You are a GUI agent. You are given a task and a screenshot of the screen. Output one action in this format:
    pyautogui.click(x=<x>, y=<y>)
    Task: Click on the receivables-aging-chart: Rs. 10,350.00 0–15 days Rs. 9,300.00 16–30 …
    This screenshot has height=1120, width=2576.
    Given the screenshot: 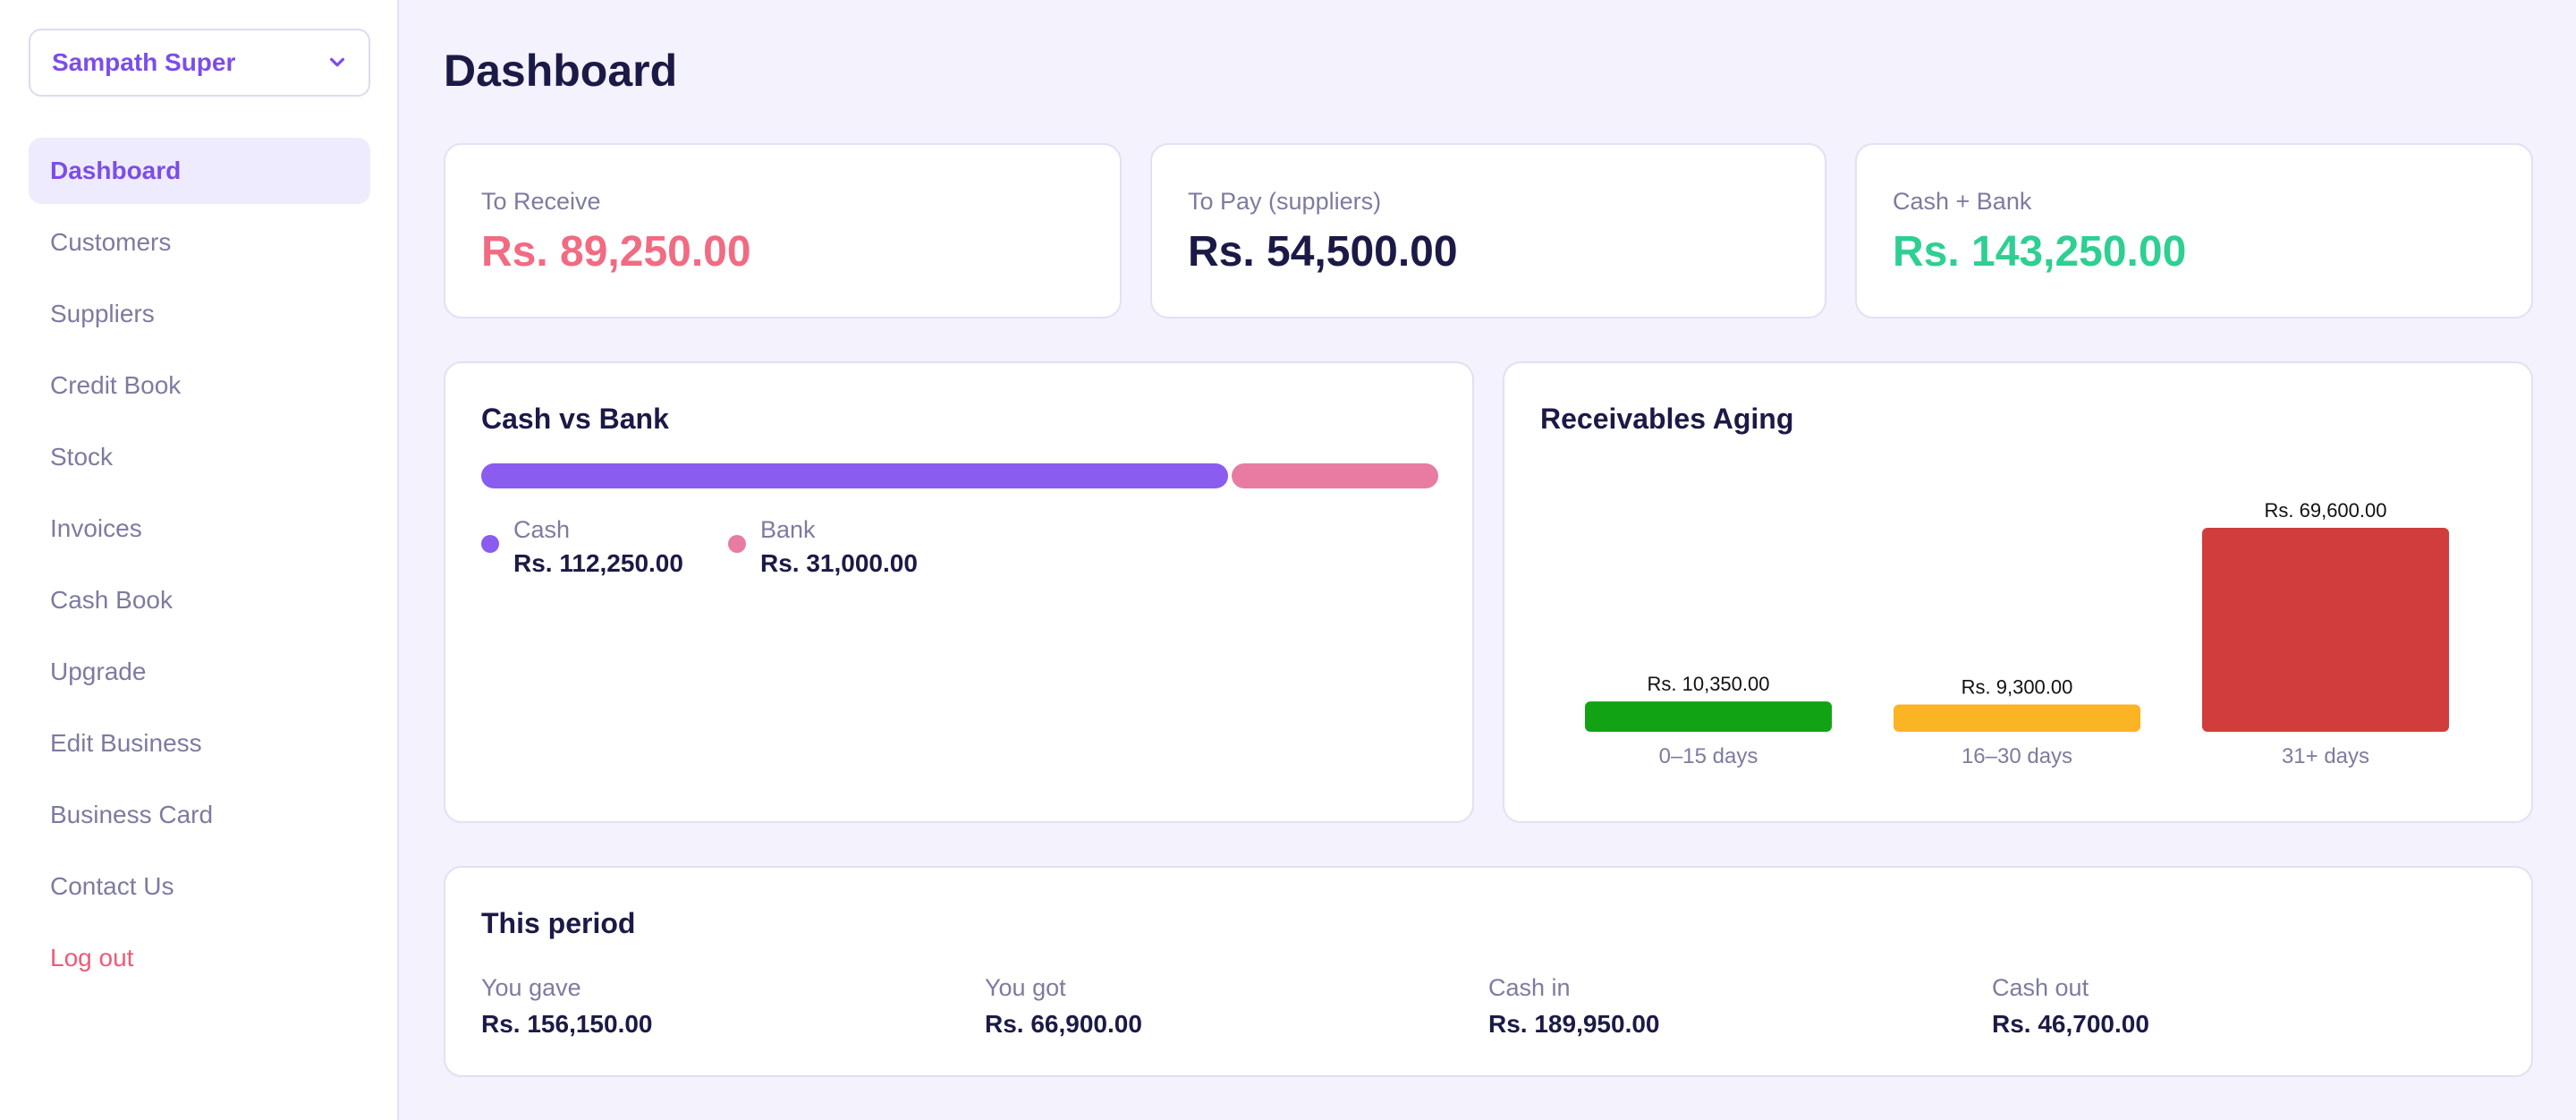 What is the action you would take?
    pyautogui.click(x=2017, y=633)
    